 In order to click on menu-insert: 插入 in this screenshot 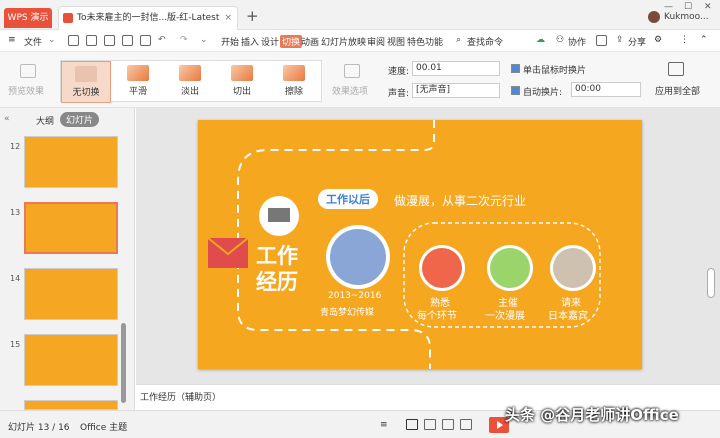, I will do `click(250, 41)`.